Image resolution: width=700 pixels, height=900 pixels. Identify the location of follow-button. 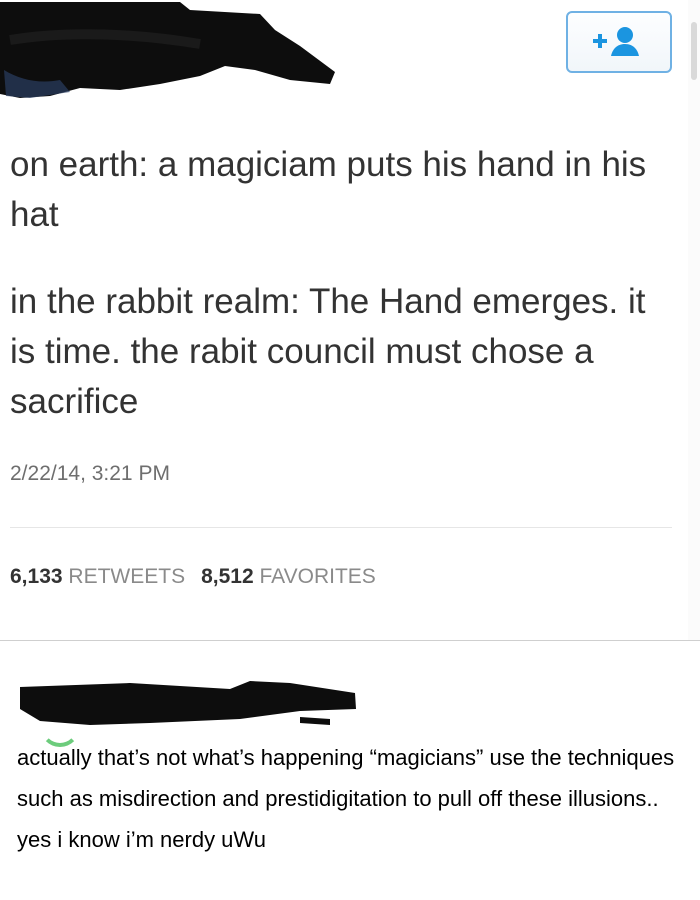
(619, 42).